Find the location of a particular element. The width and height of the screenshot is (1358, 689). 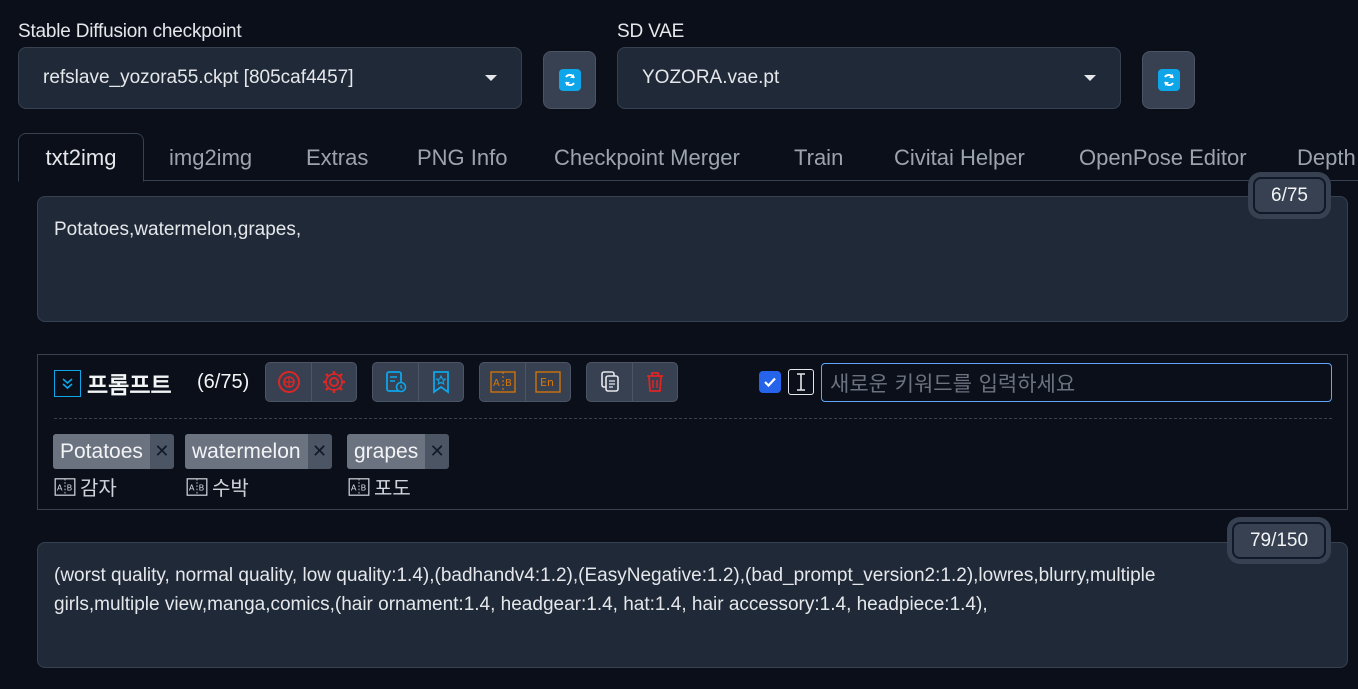

tab-png-info: PNG Info is located at coordinates (462, 158).